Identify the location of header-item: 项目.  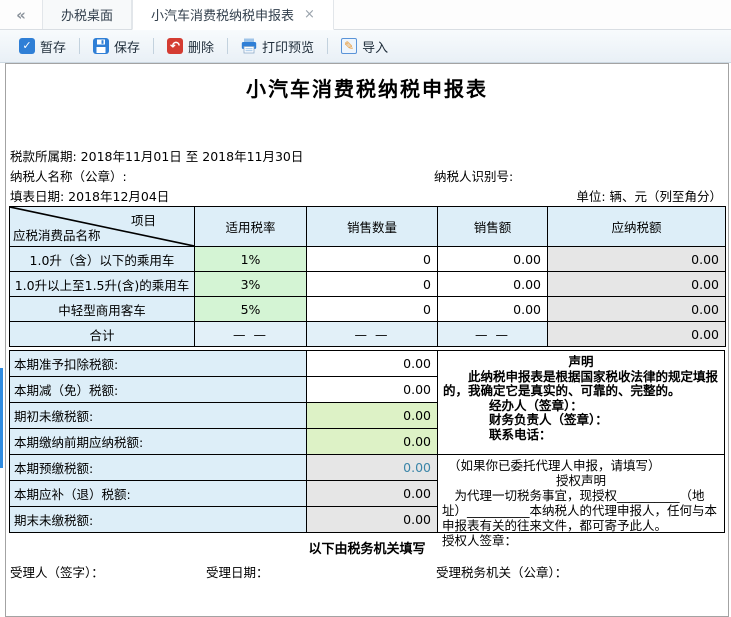
(143, 220).